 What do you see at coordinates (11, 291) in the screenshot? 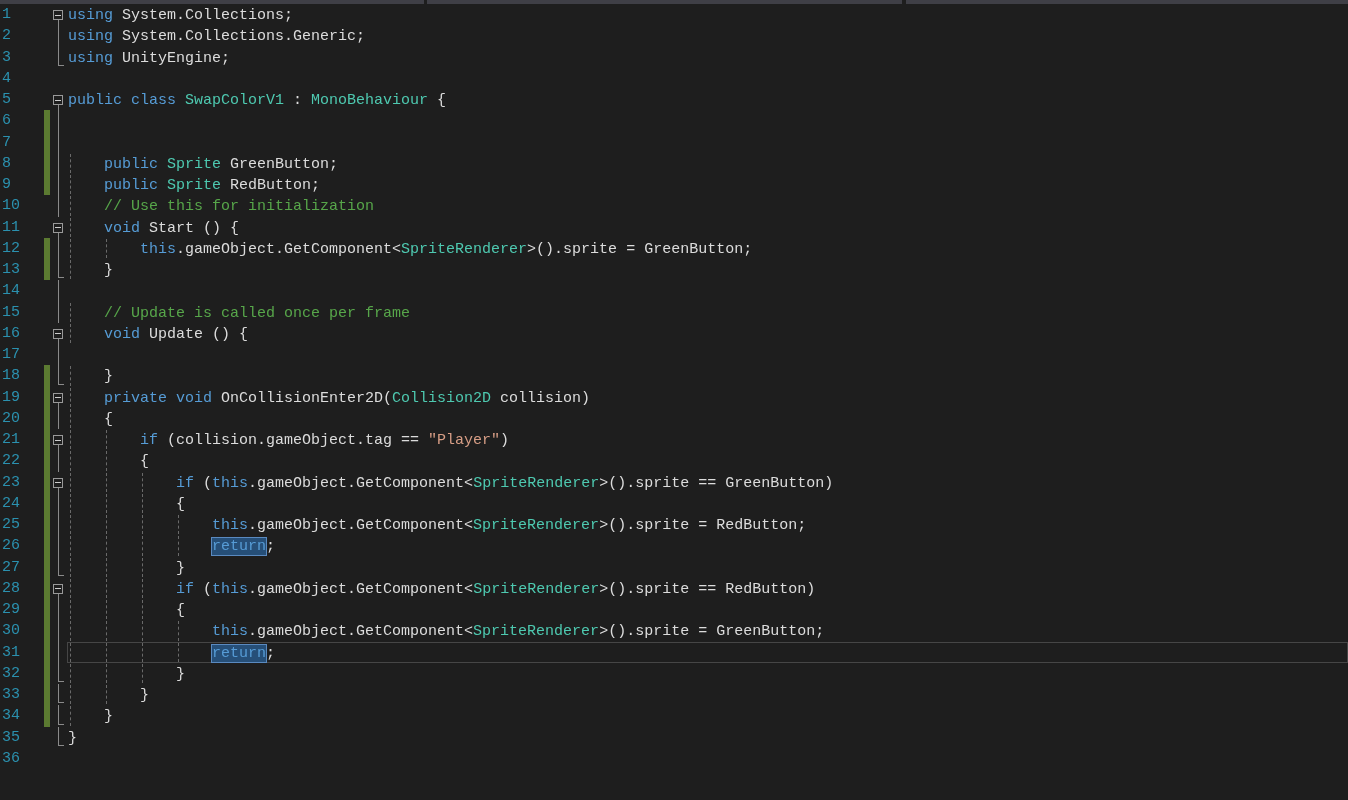
I see `line-number: 14` at bounding box center [11, 291].